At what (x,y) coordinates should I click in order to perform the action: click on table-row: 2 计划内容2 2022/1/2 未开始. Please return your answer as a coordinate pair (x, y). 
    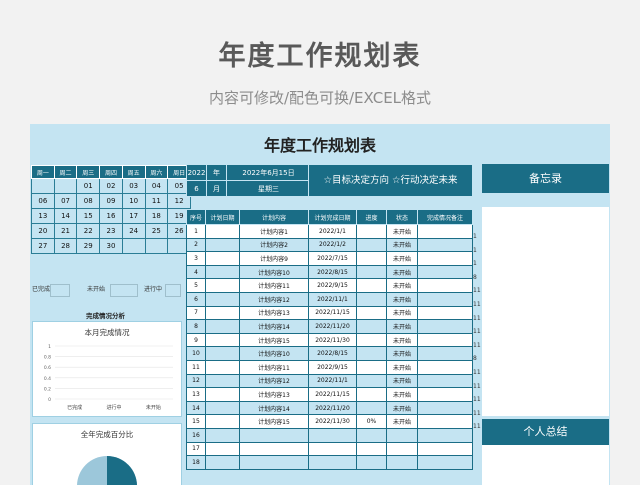
    Looking at the image, I should click on (329, 245).